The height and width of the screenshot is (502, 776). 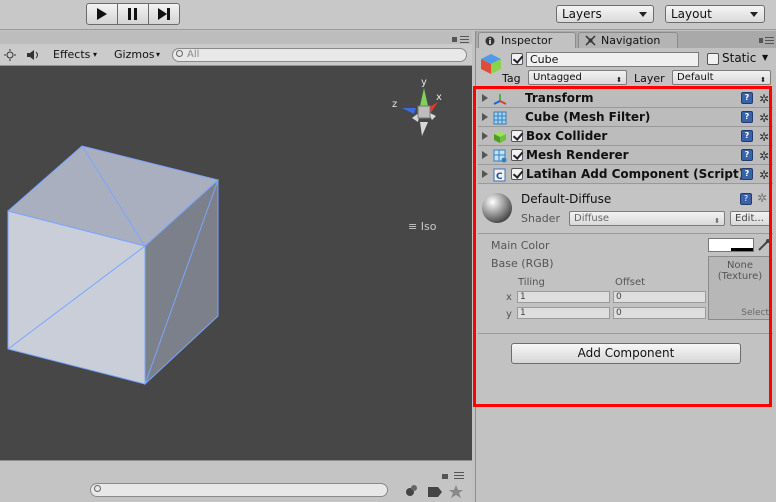 I want to click on favorite-star-icon, so click(x=456, y=491).